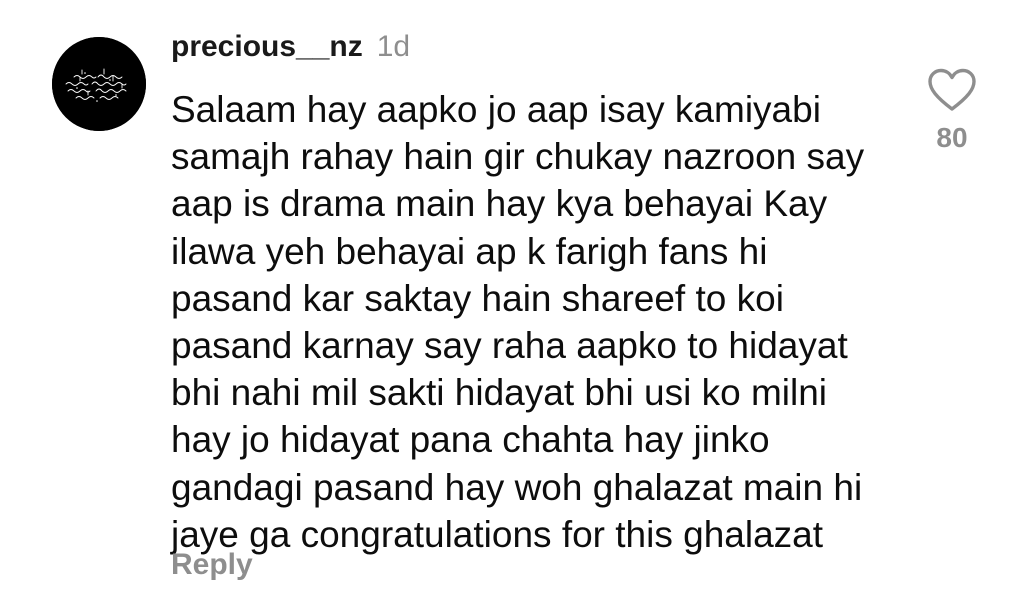 This screenshot has width=1024, height=607. I want to click on comment-text-line: aap is drama main hay kya behayai Kay, so click(499, 204).